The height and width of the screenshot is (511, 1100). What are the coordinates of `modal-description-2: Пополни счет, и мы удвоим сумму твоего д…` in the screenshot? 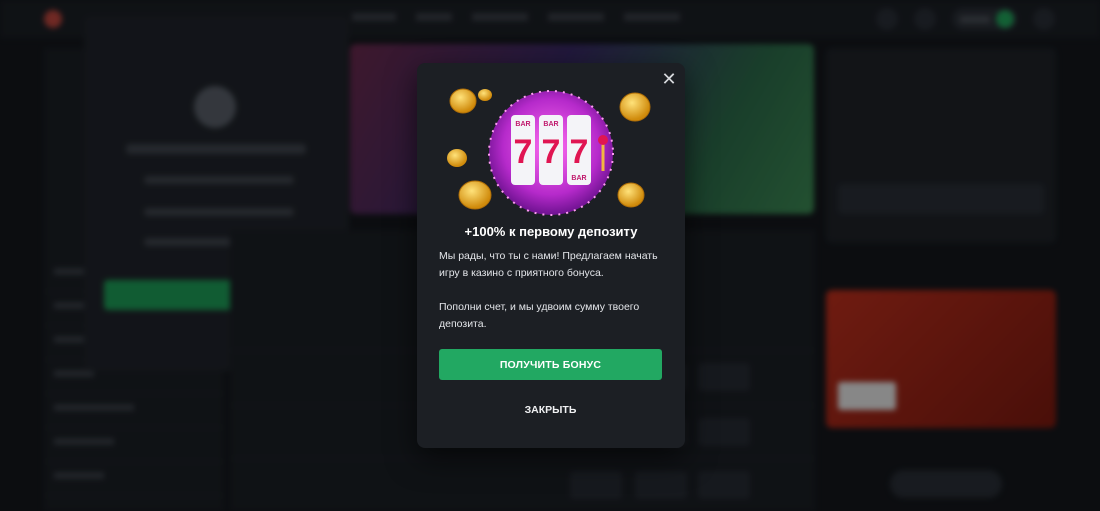 It's located at (539, 315).